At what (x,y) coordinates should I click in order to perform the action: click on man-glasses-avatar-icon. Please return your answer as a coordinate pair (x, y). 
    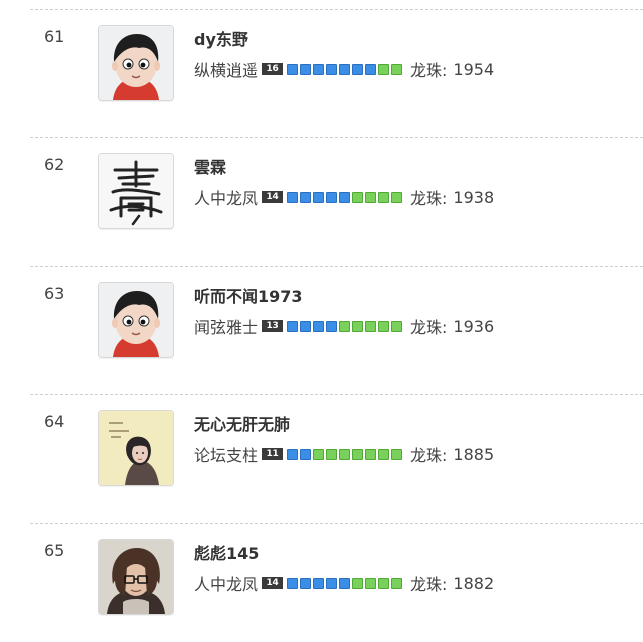
    Looking at the image, I should click on (136, 577).